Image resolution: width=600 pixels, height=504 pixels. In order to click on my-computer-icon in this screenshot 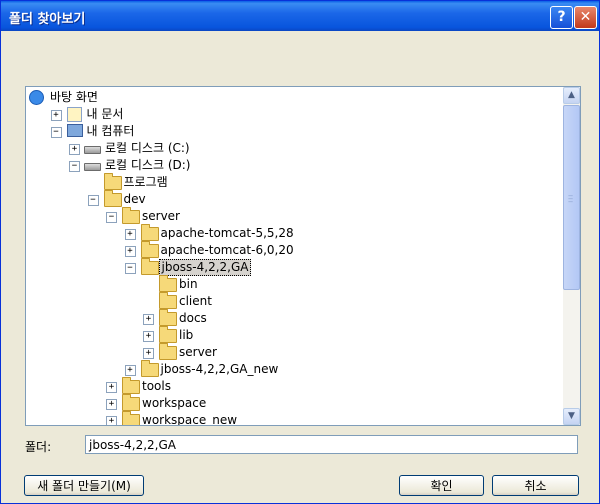, I will do `click(74, 130)`.